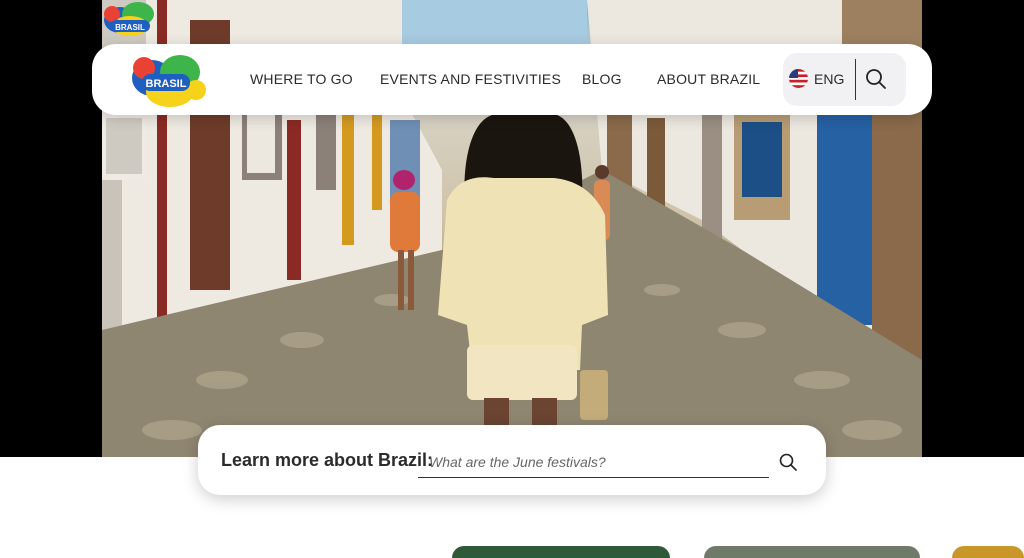  What do you see at coordinates (602, 79) in the screenshot?
I see `nav-blog: BLOG` at bounding box center [602, 79].